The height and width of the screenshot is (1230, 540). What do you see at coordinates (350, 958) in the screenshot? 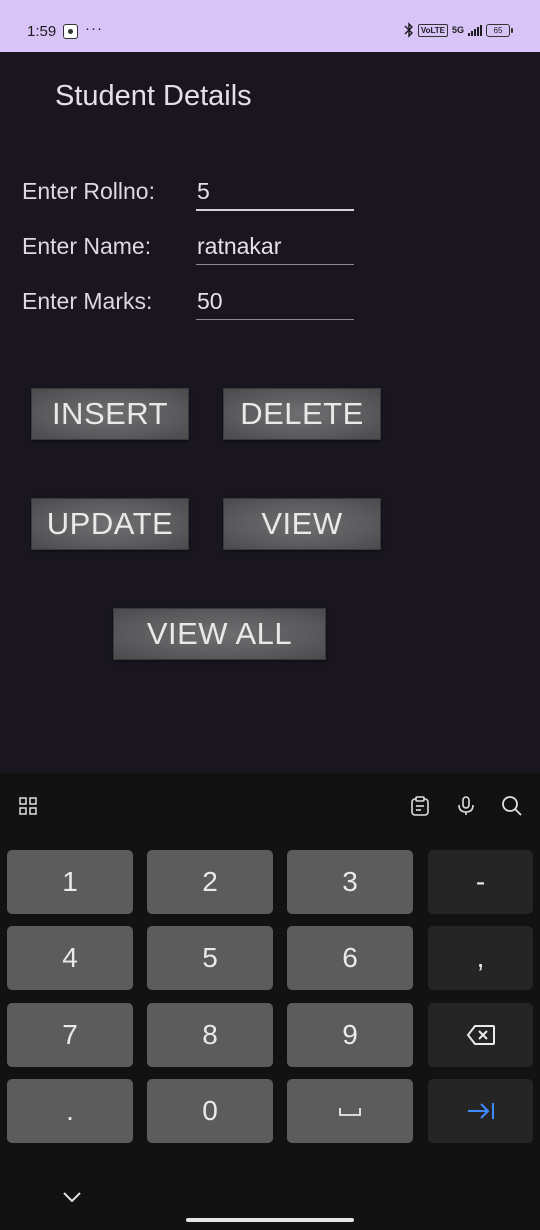
I see `key-6: 6` at bounding box center [350, 958].